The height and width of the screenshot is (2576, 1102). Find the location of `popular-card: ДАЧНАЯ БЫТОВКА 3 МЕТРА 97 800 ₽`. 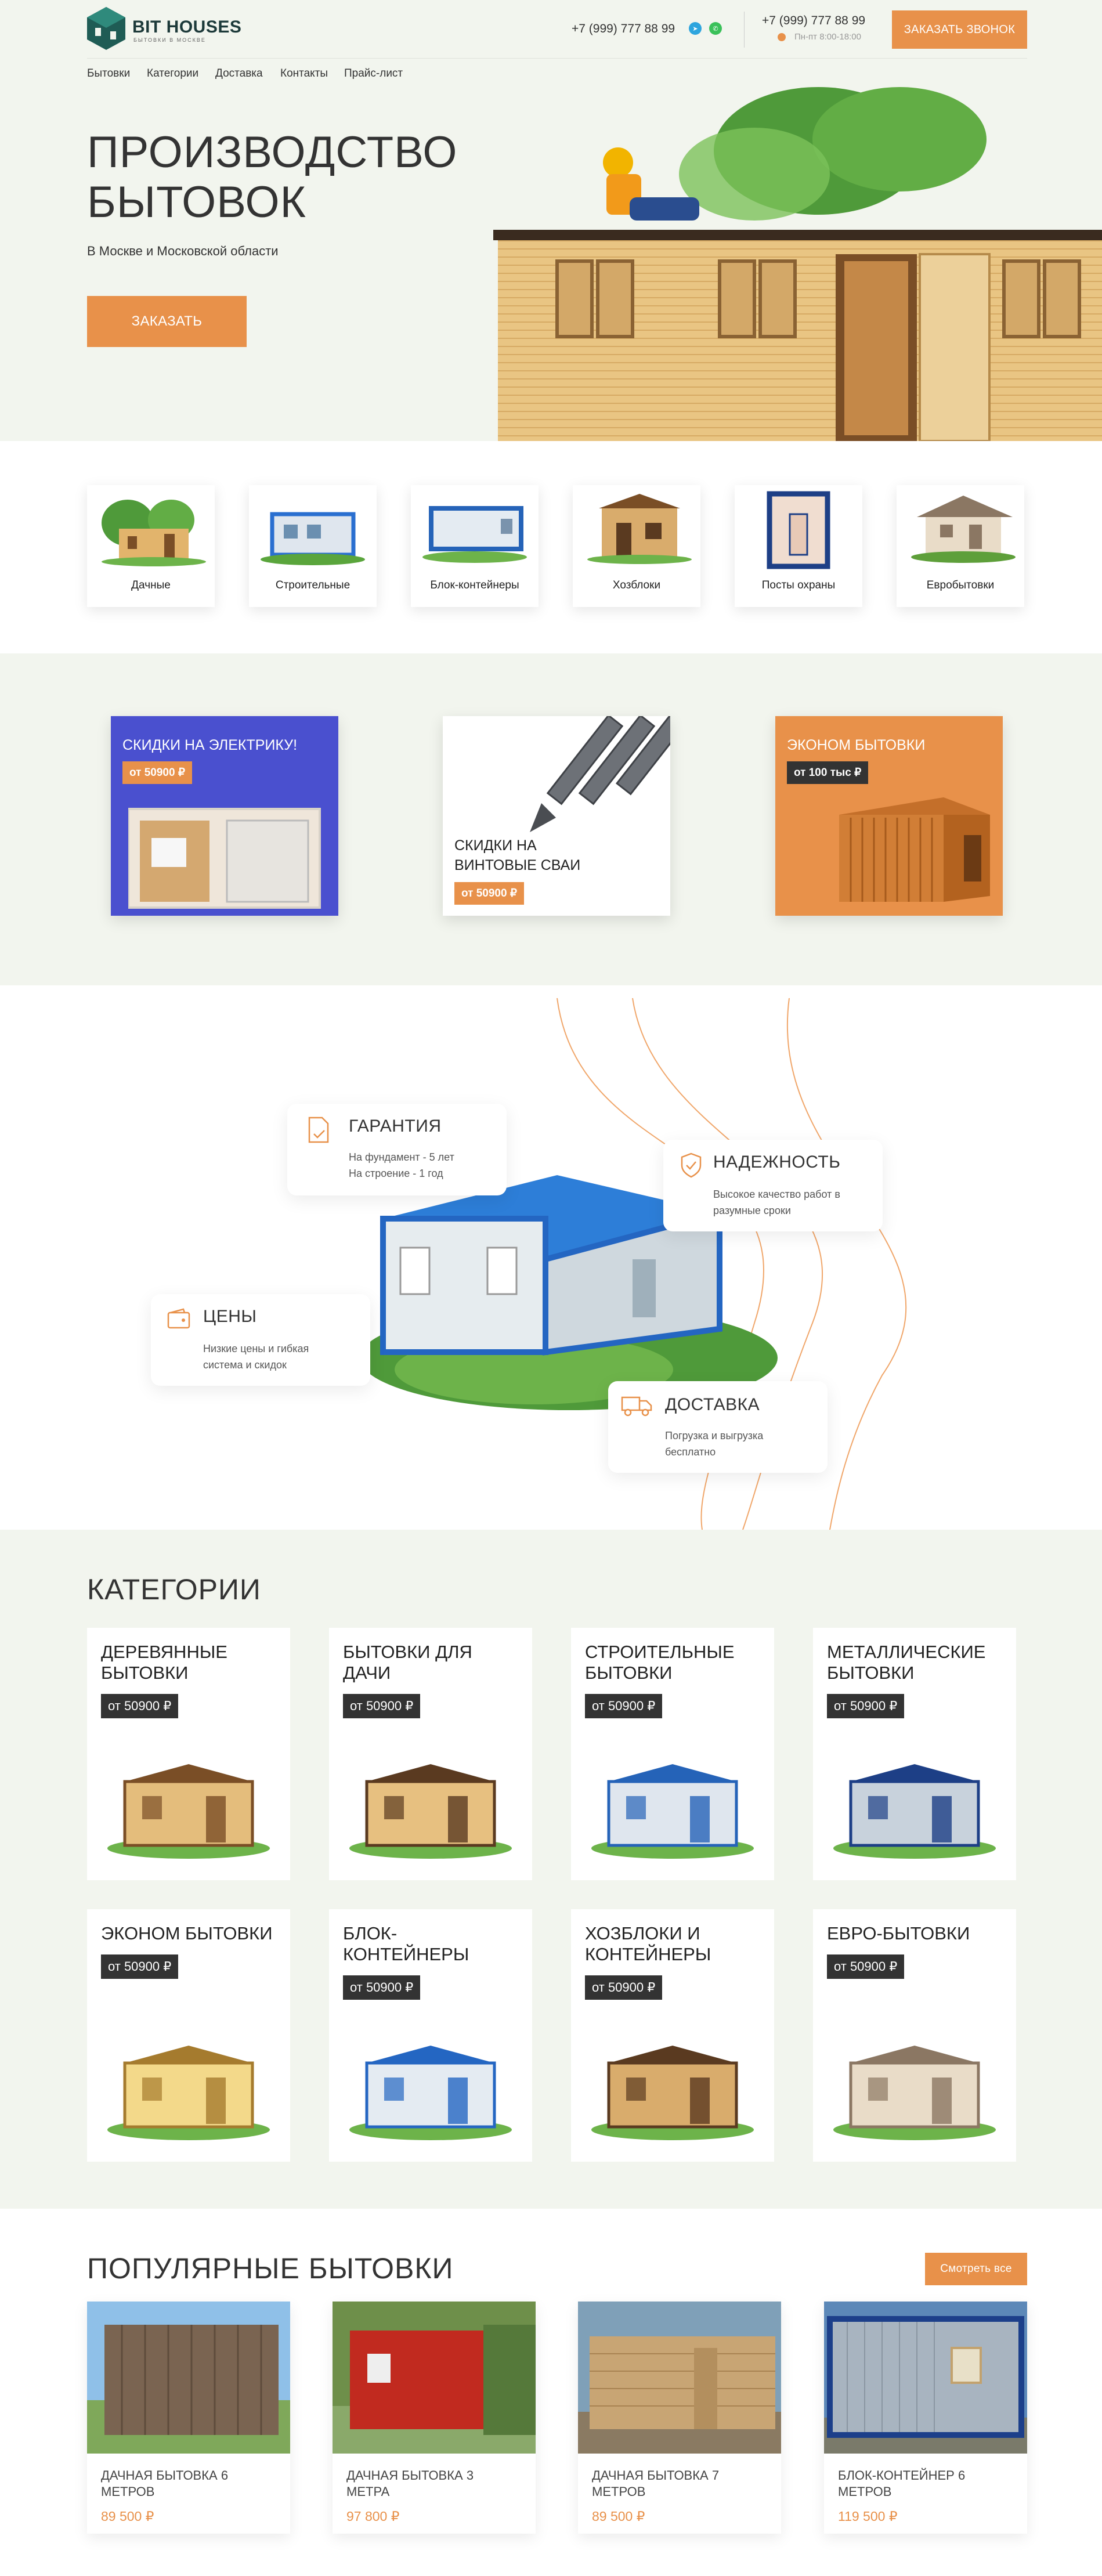

popular-card: ДАЧНАЯ БЫТОВКА 3 МЕТРА 97 800 ₽ is located at coordinates (434, 2418).